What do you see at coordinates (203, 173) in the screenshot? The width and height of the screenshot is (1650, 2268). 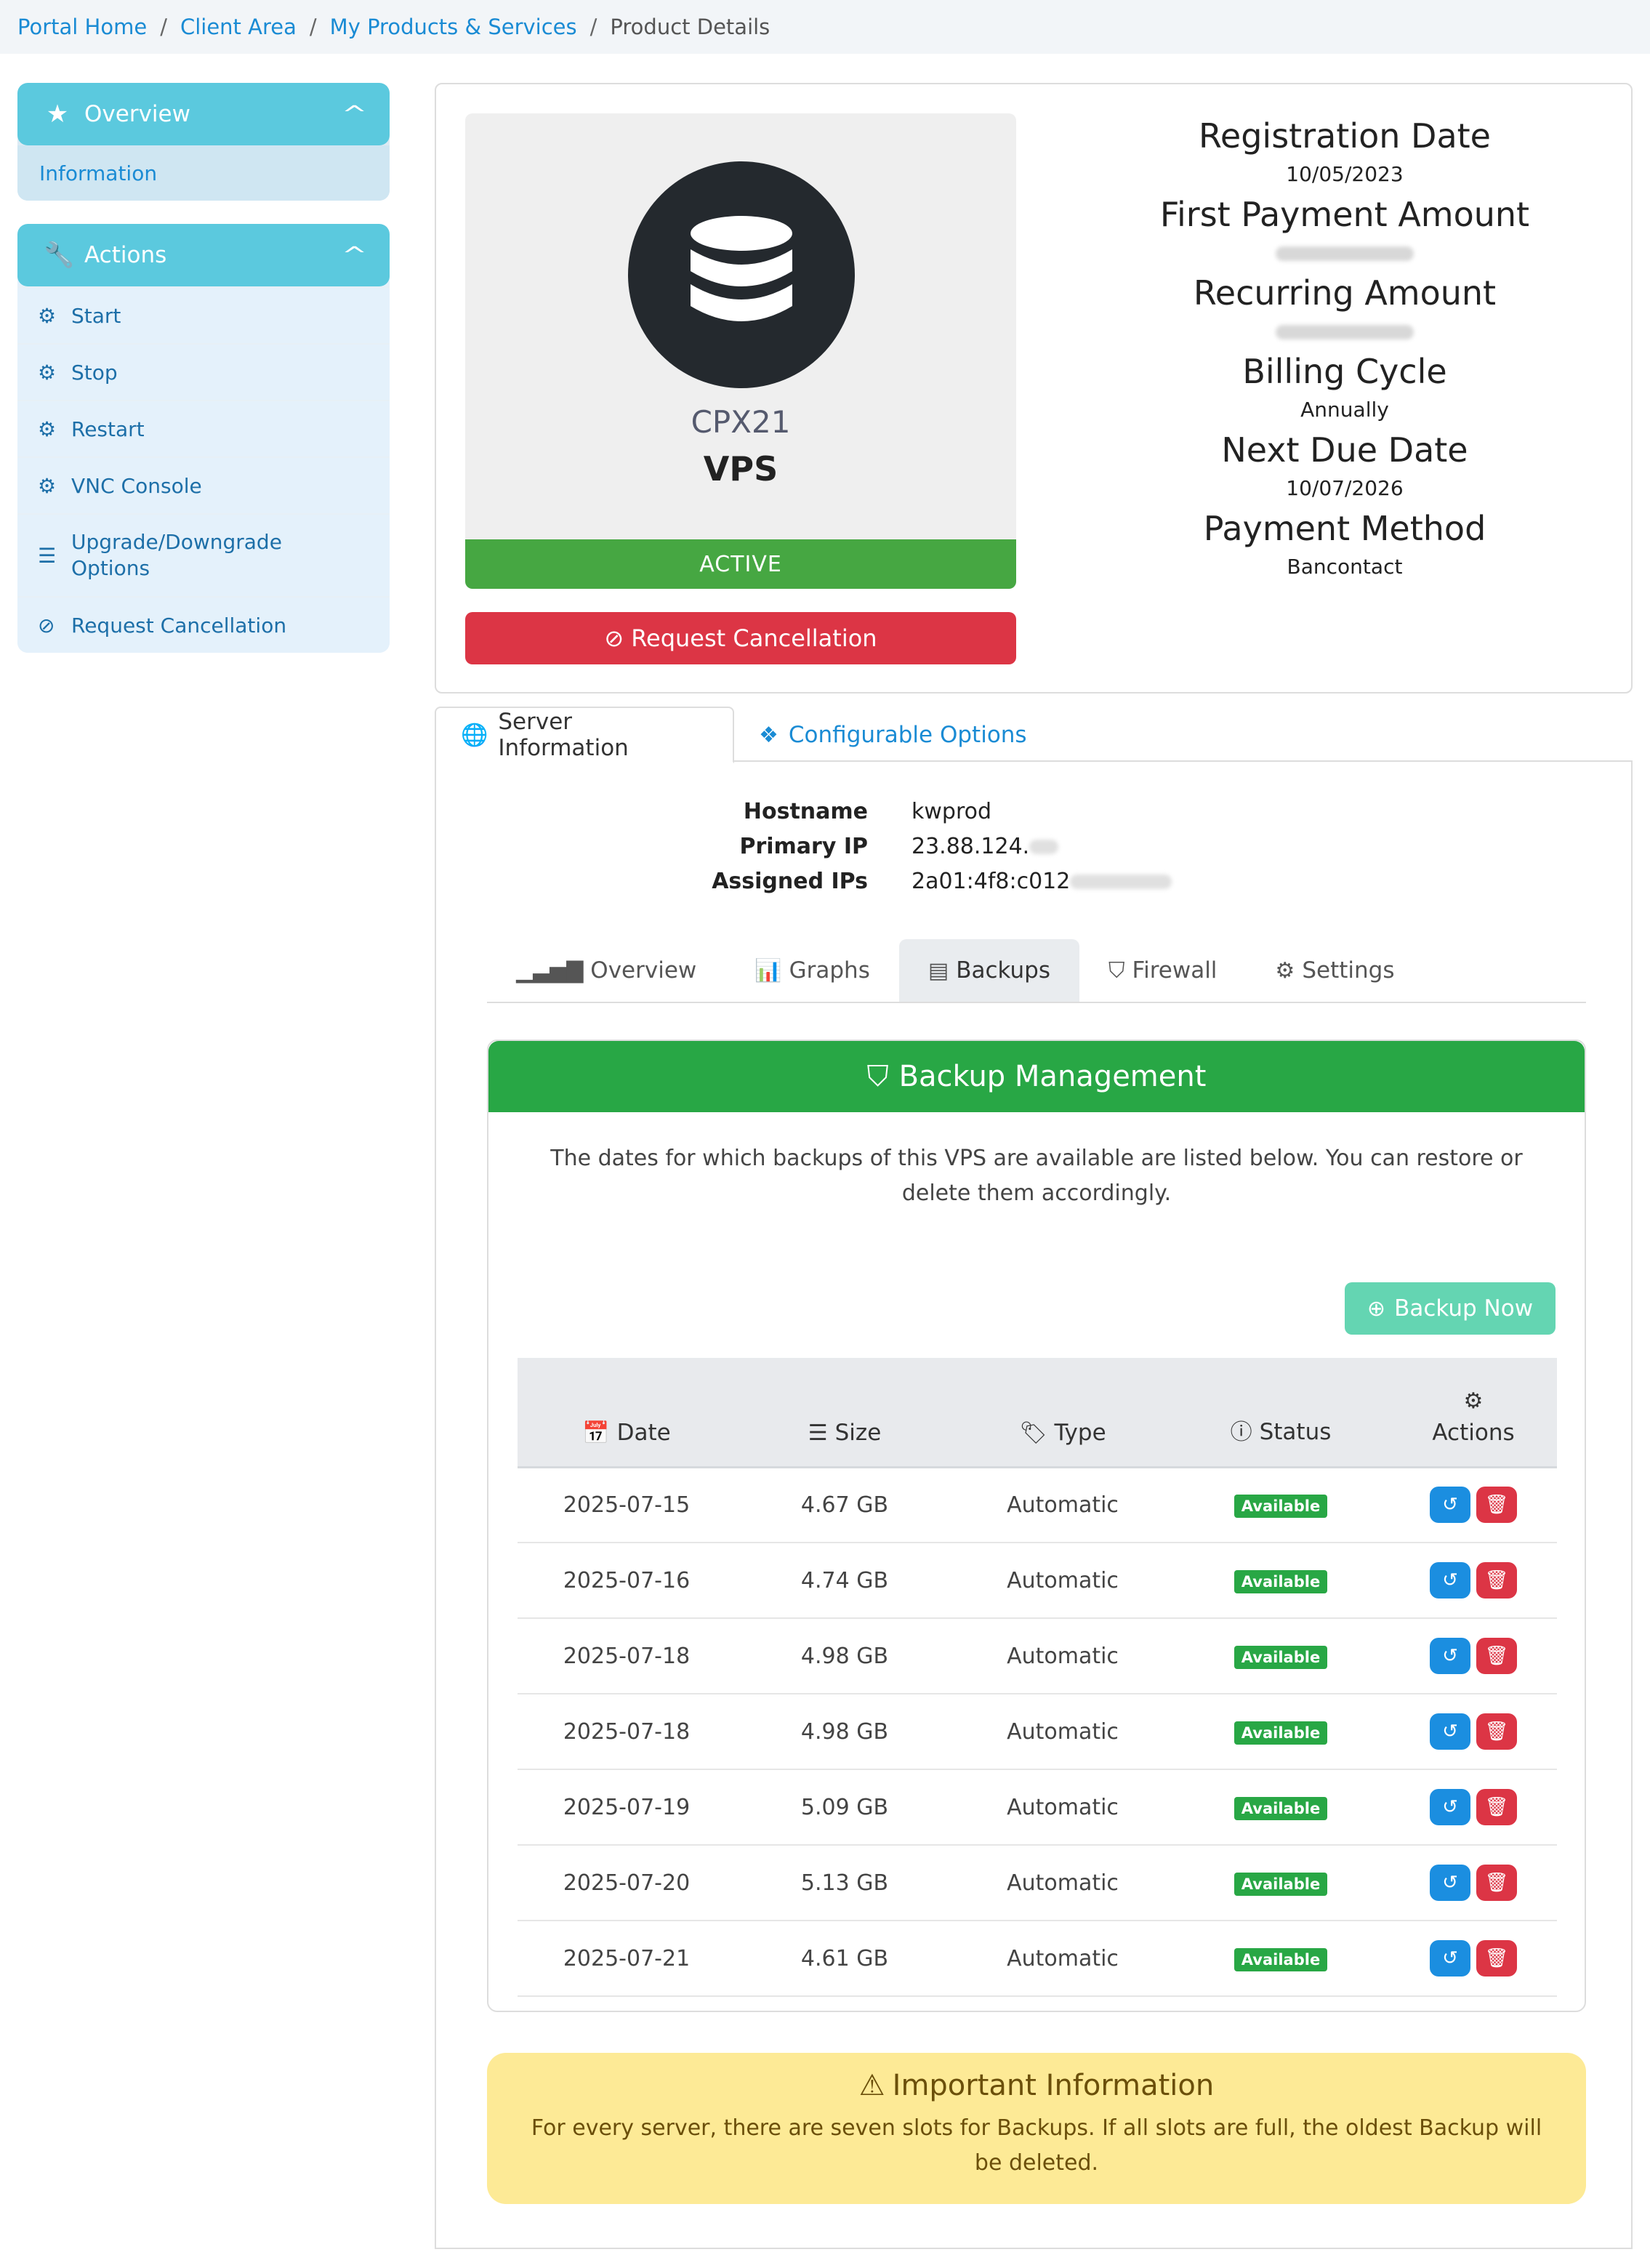 I see `sidebar-item-information: Information` at bounding box center [203, 173].